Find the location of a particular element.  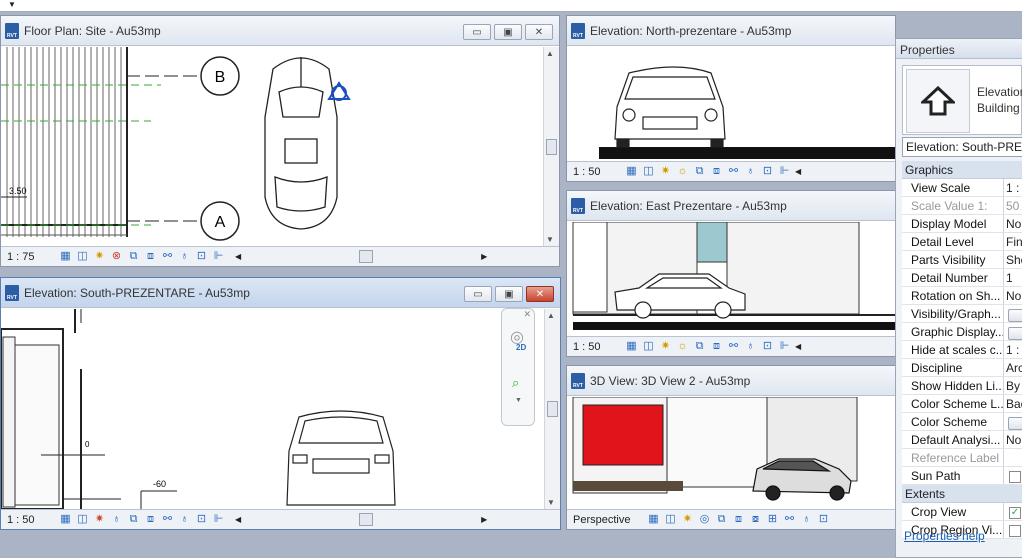

property-row: Default Analysi... No is located at coordinates (962, 440).